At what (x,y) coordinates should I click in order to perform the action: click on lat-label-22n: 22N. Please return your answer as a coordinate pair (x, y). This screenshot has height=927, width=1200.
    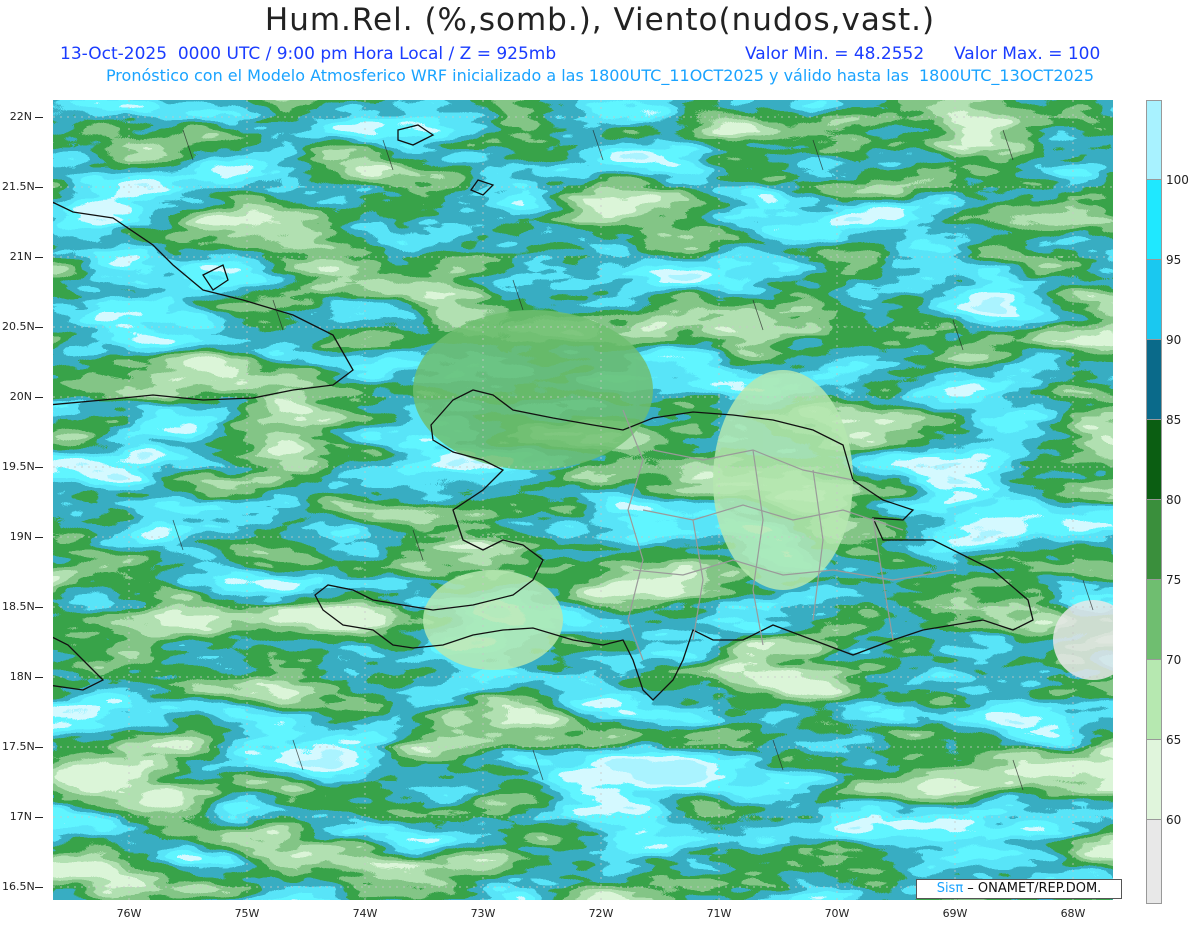
    Looking at the image, I should click on (20, 116).